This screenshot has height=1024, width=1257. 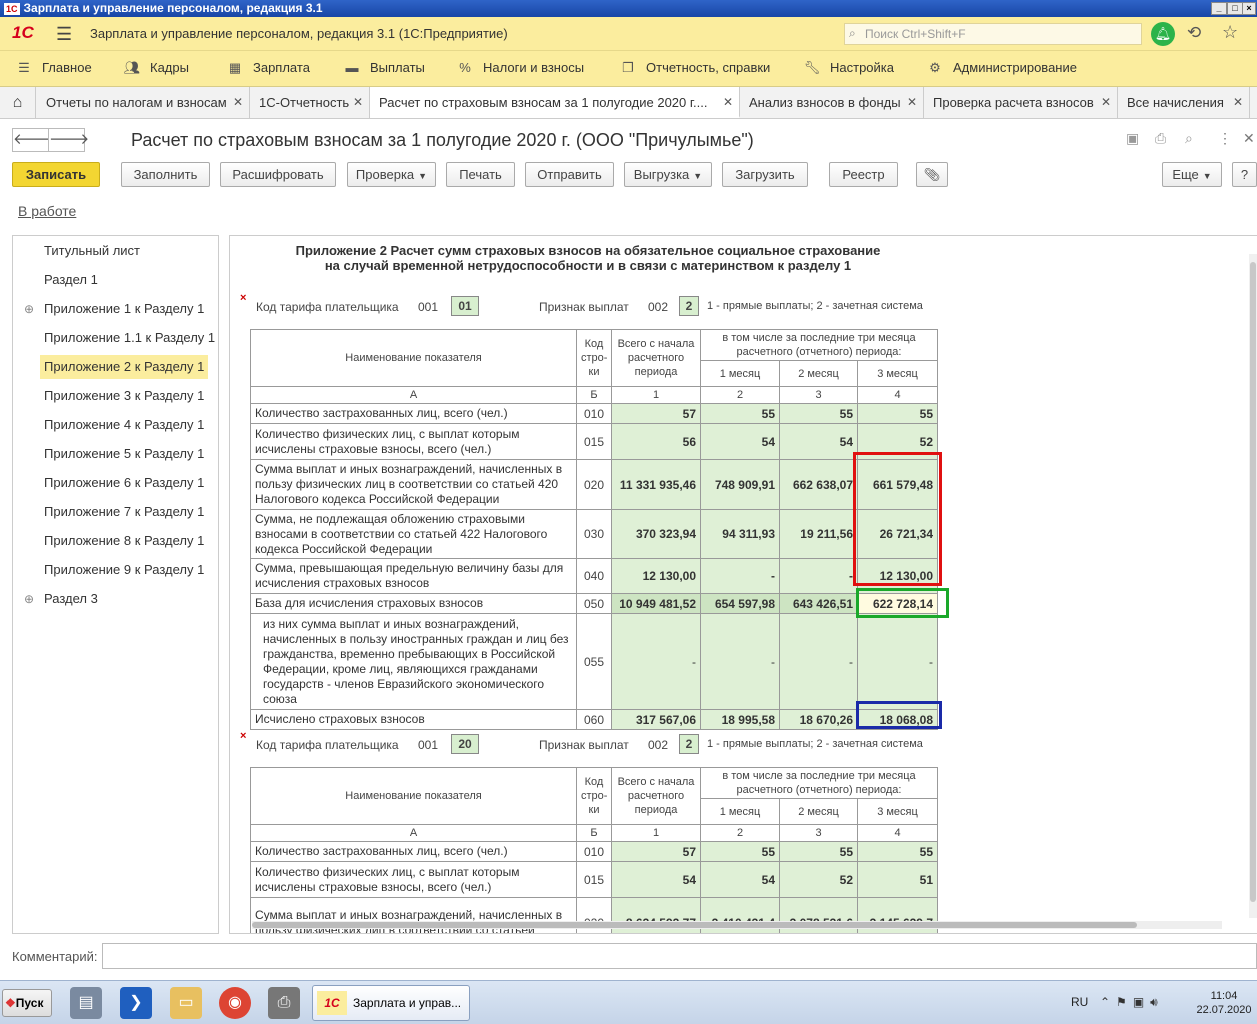 What do you see at coordinates (284, 1003) in the screenshot?
I see `printer-app-icon: ⎙` at bounding box center [284, 1003].